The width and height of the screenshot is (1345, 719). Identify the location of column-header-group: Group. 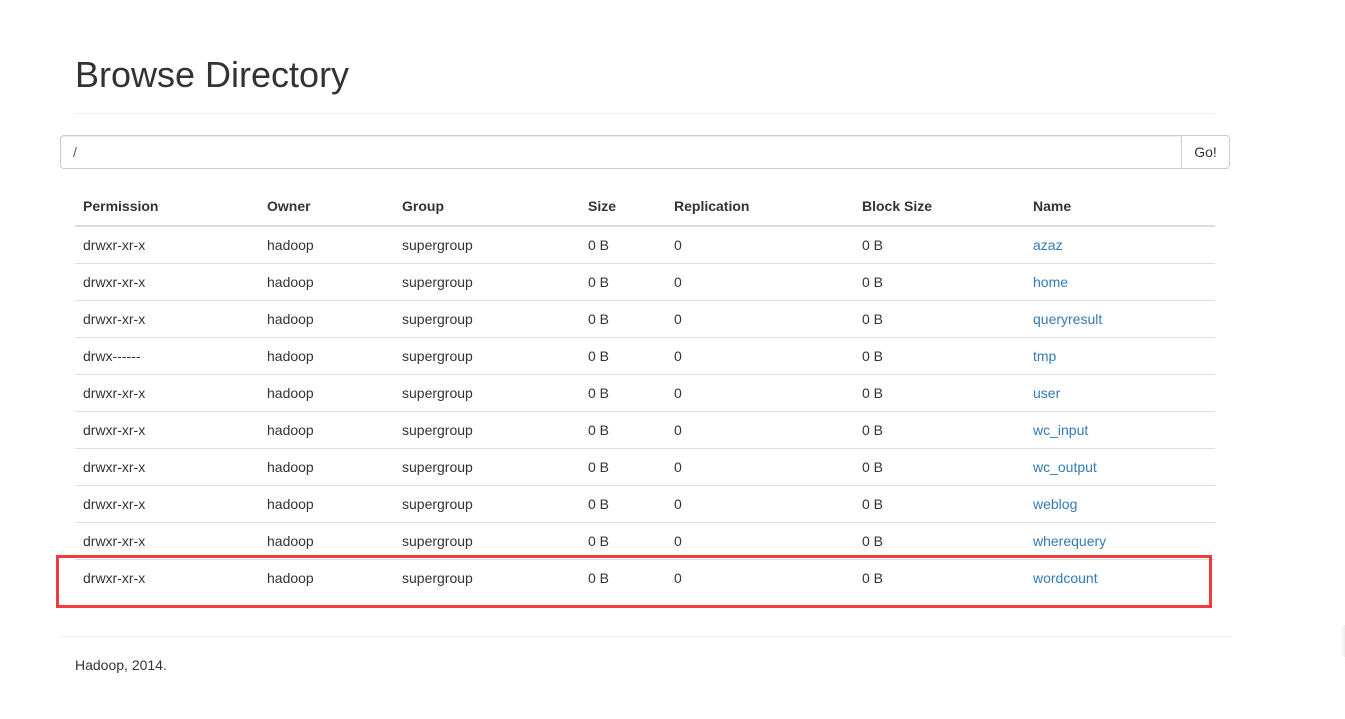
(487, 207).